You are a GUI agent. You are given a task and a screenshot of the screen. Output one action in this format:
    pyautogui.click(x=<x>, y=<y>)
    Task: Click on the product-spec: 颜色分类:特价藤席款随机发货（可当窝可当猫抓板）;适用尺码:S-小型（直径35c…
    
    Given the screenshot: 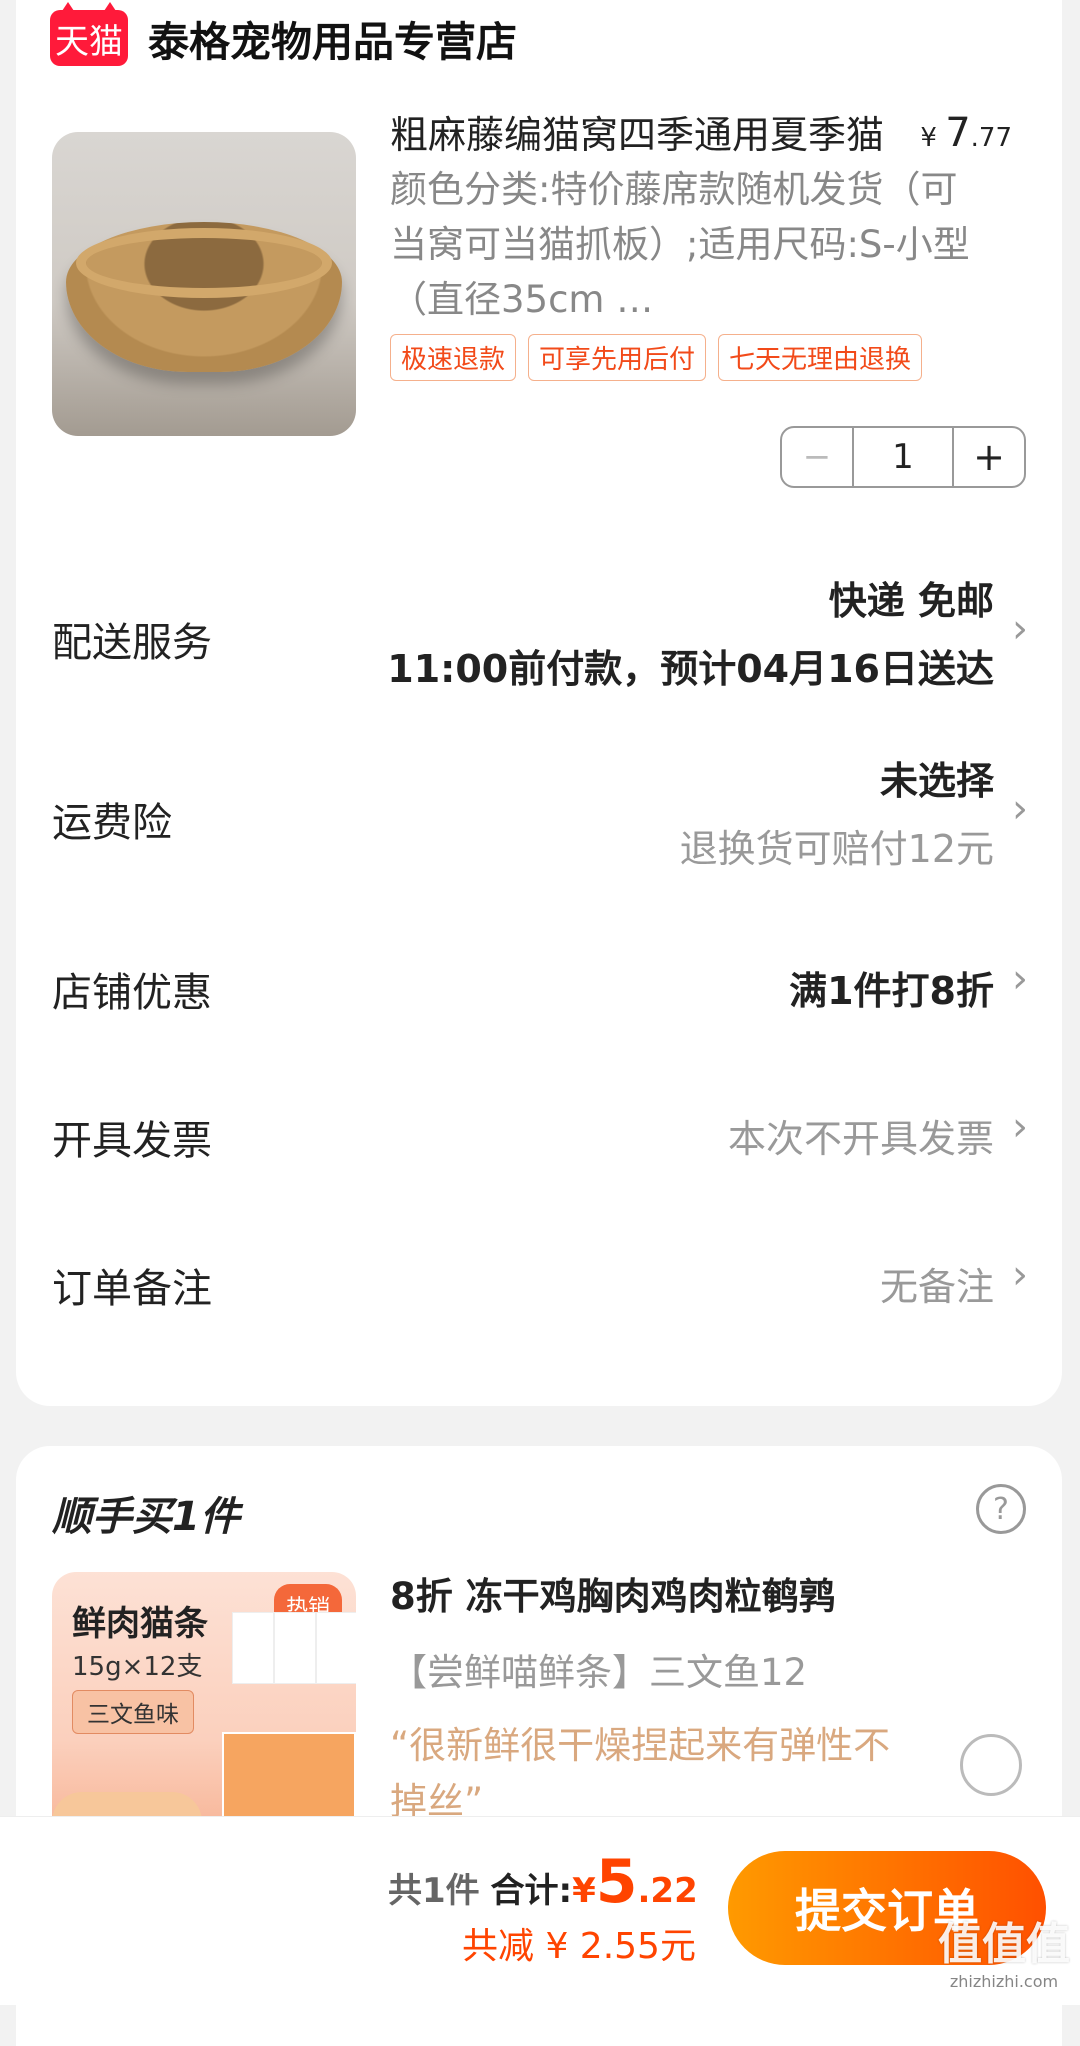 What is the action you would take?
    pyautogui.click(x=680, y=244)
    